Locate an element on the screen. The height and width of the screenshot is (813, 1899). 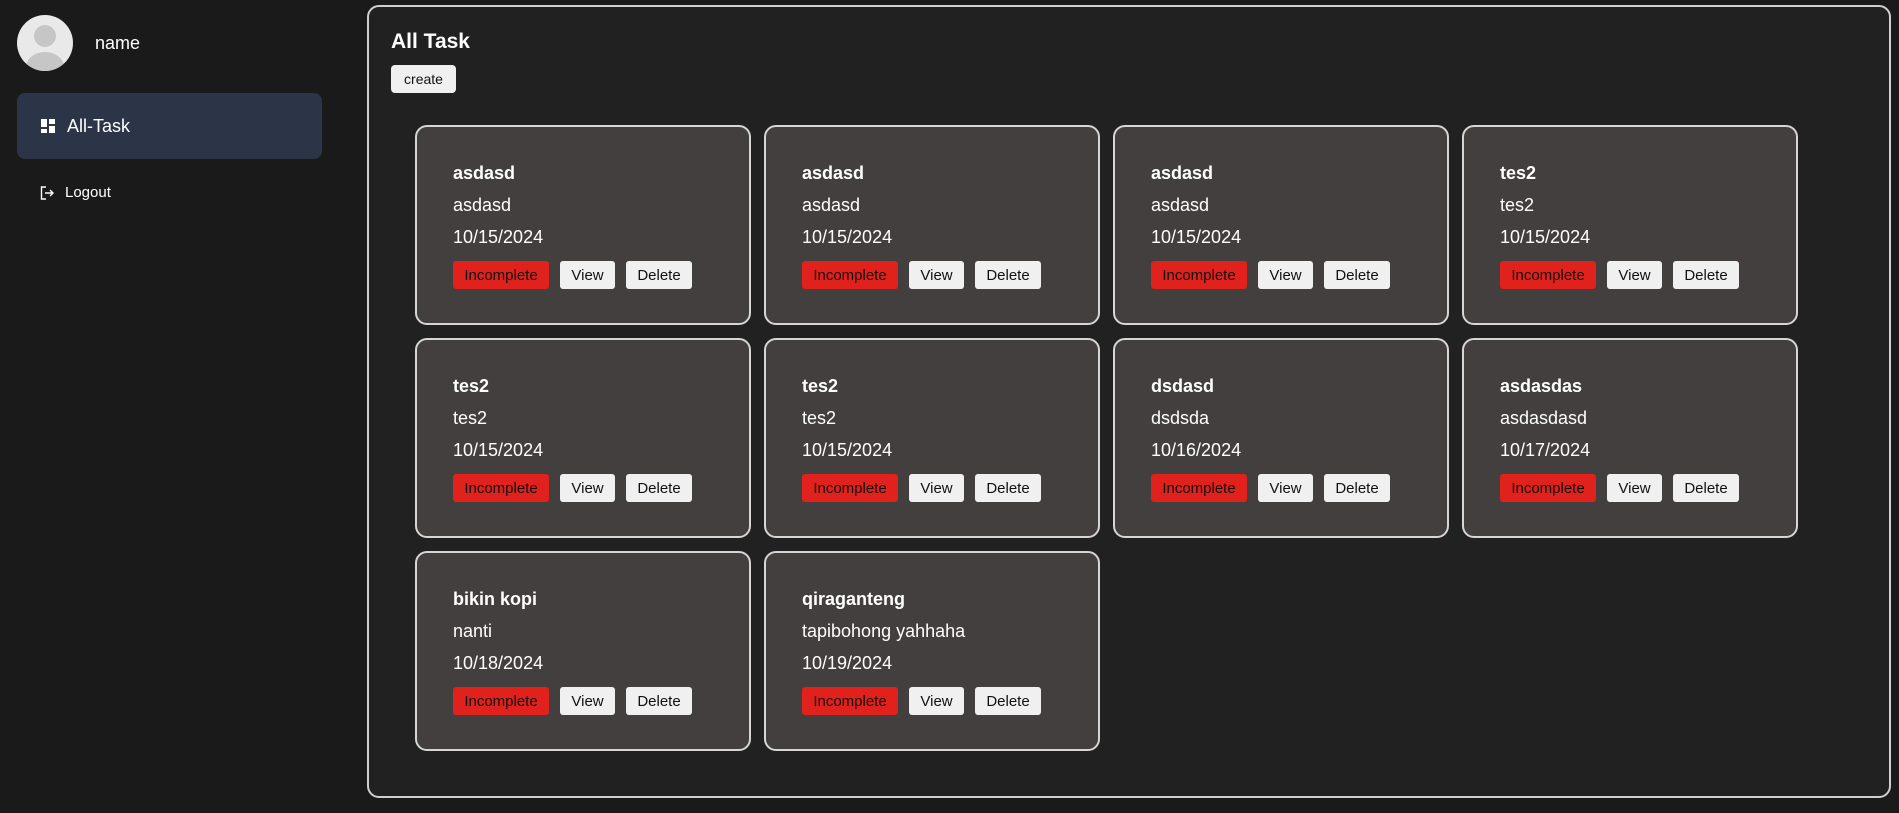
avatar is located at coordinates (45, 43).